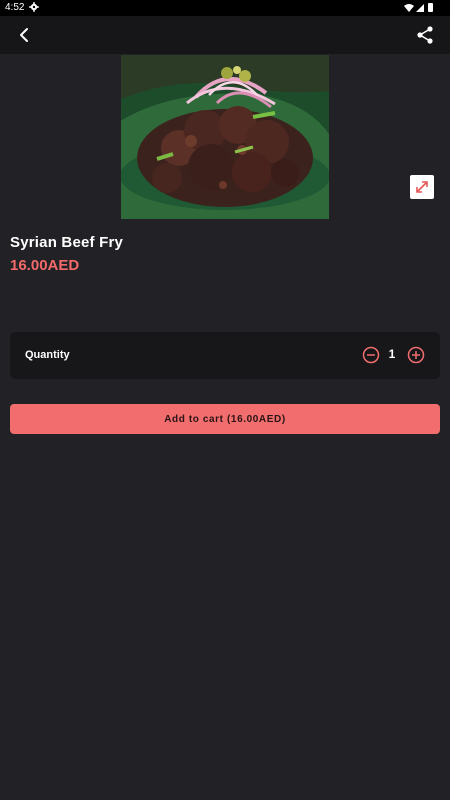 This screenshot has height=800, width=450. I want to click on quantity-value: 1, so click(392, 354).